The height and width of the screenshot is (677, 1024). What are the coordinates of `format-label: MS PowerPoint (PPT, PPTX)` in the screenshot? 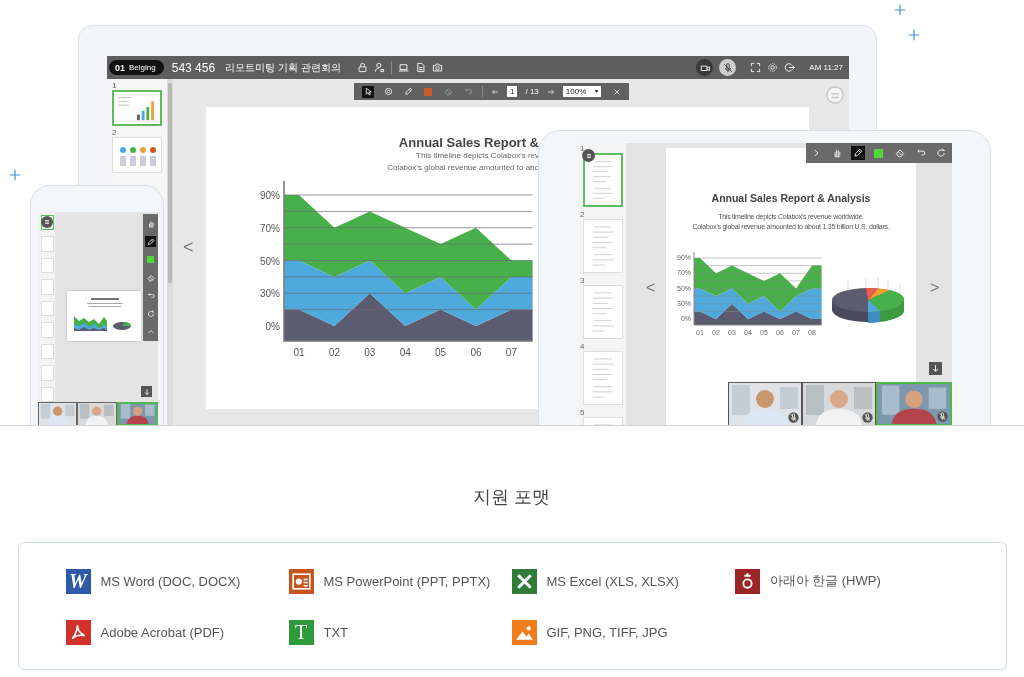 It's located at (407, 581).